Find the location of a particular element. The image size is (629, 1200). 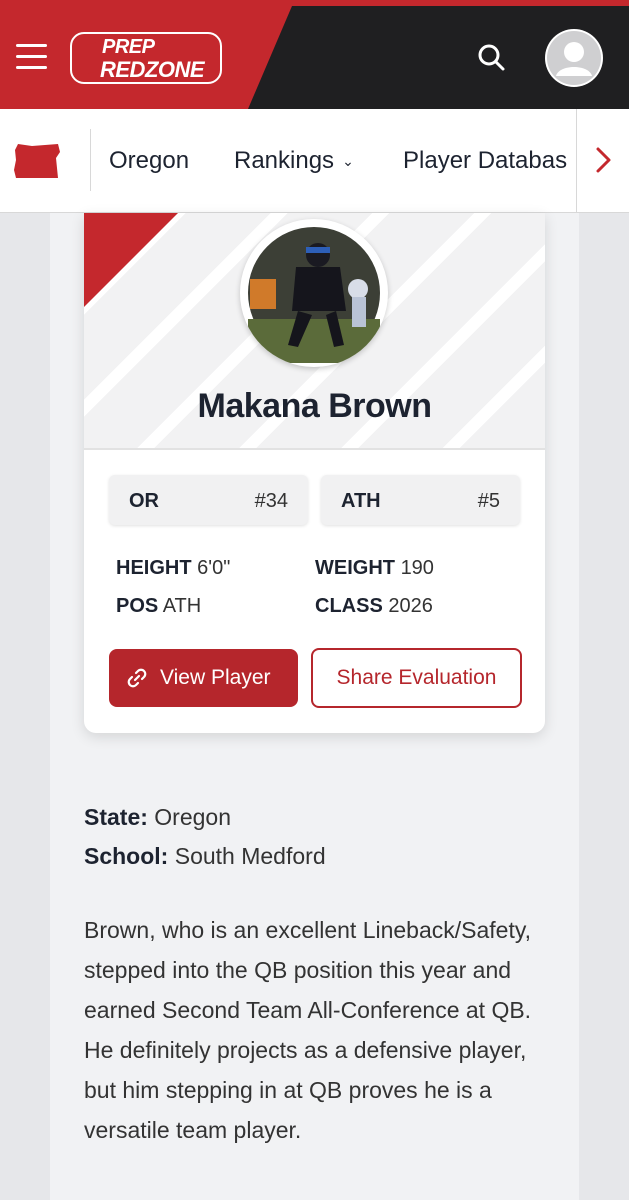

user-avatar-icon is located at coordinates (574, 58).